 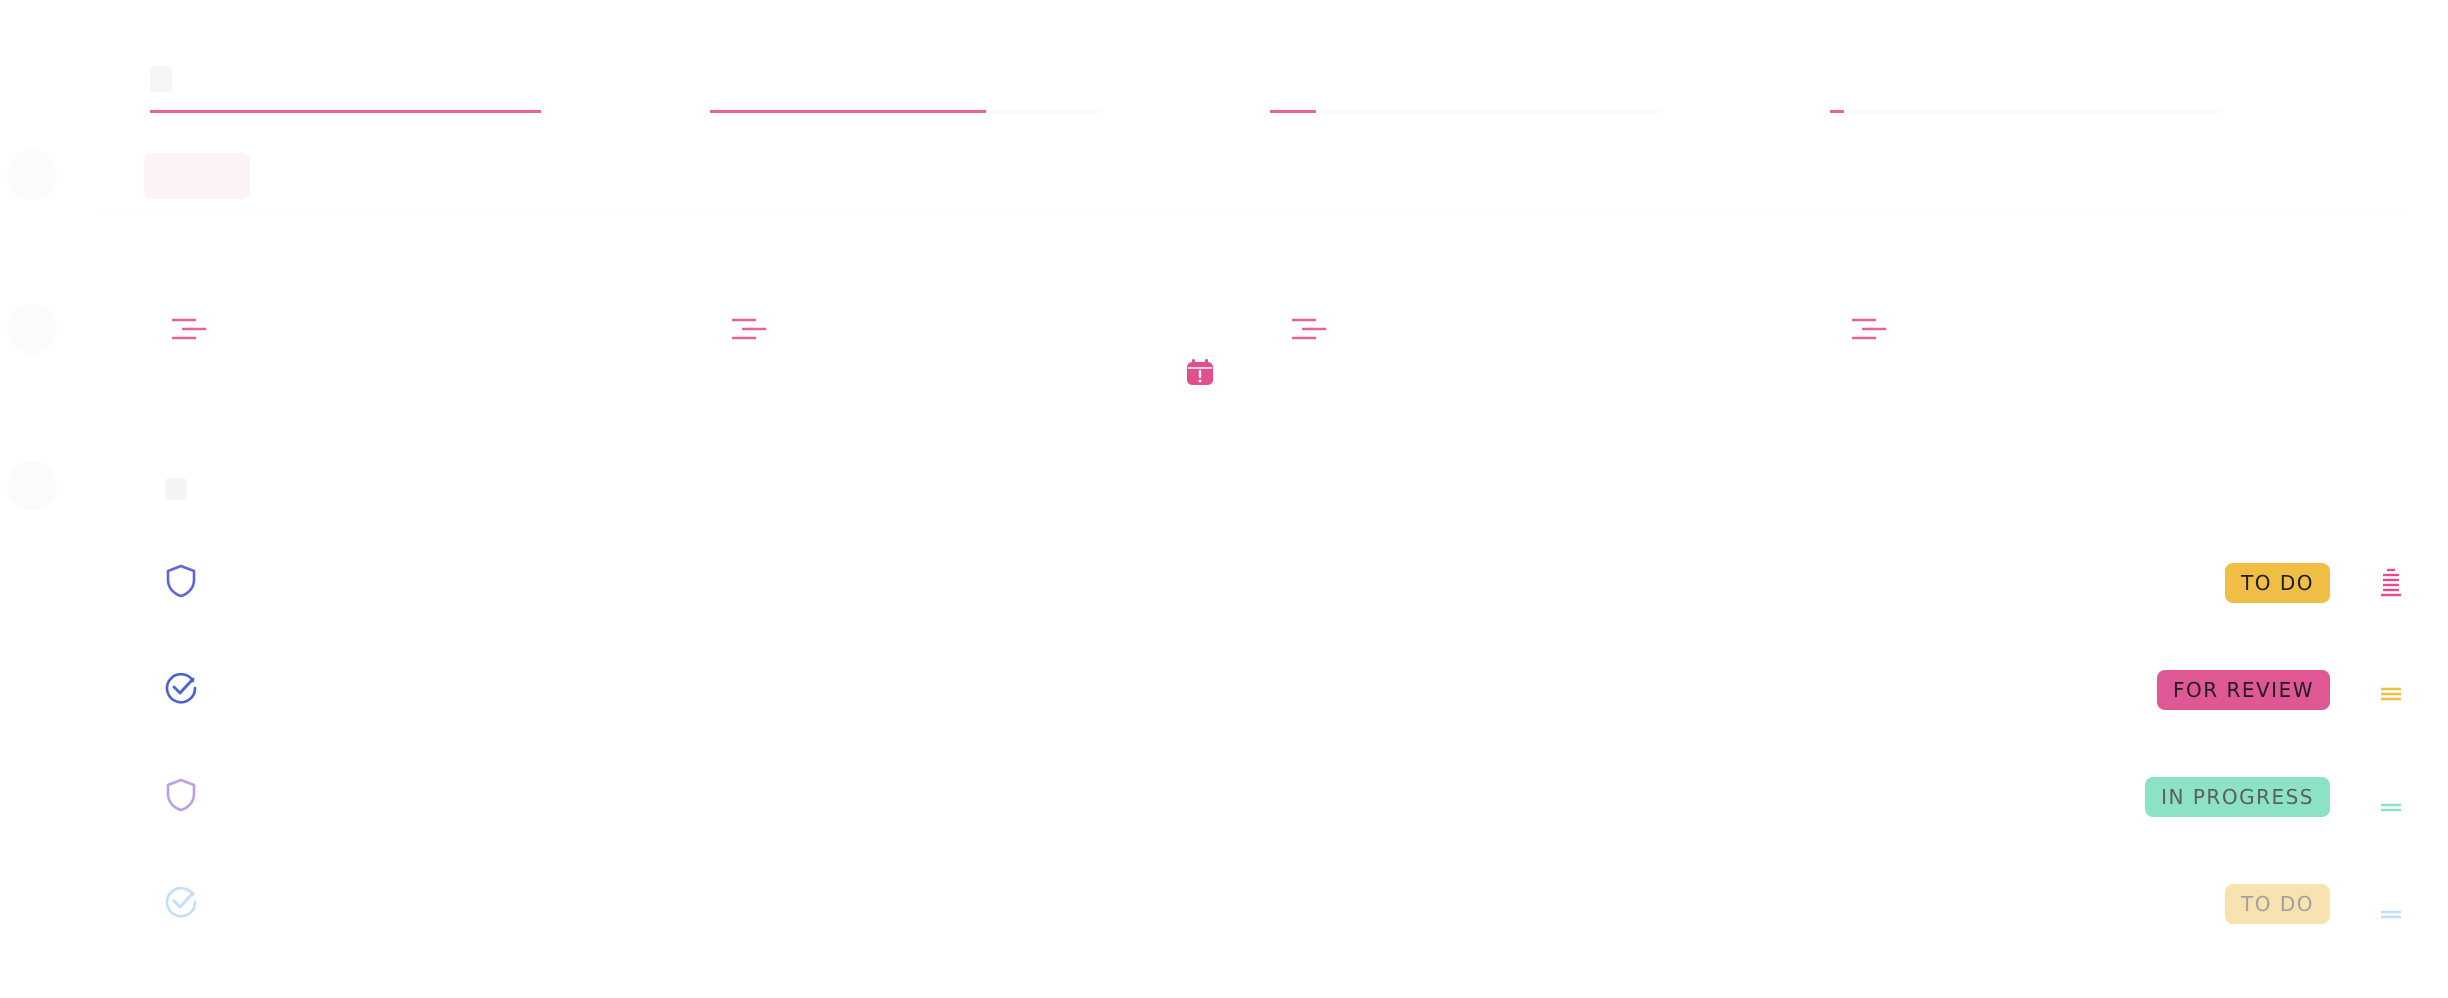 I want to click on status-badge: IN PROGRESS, so click(x=2237, y=797).